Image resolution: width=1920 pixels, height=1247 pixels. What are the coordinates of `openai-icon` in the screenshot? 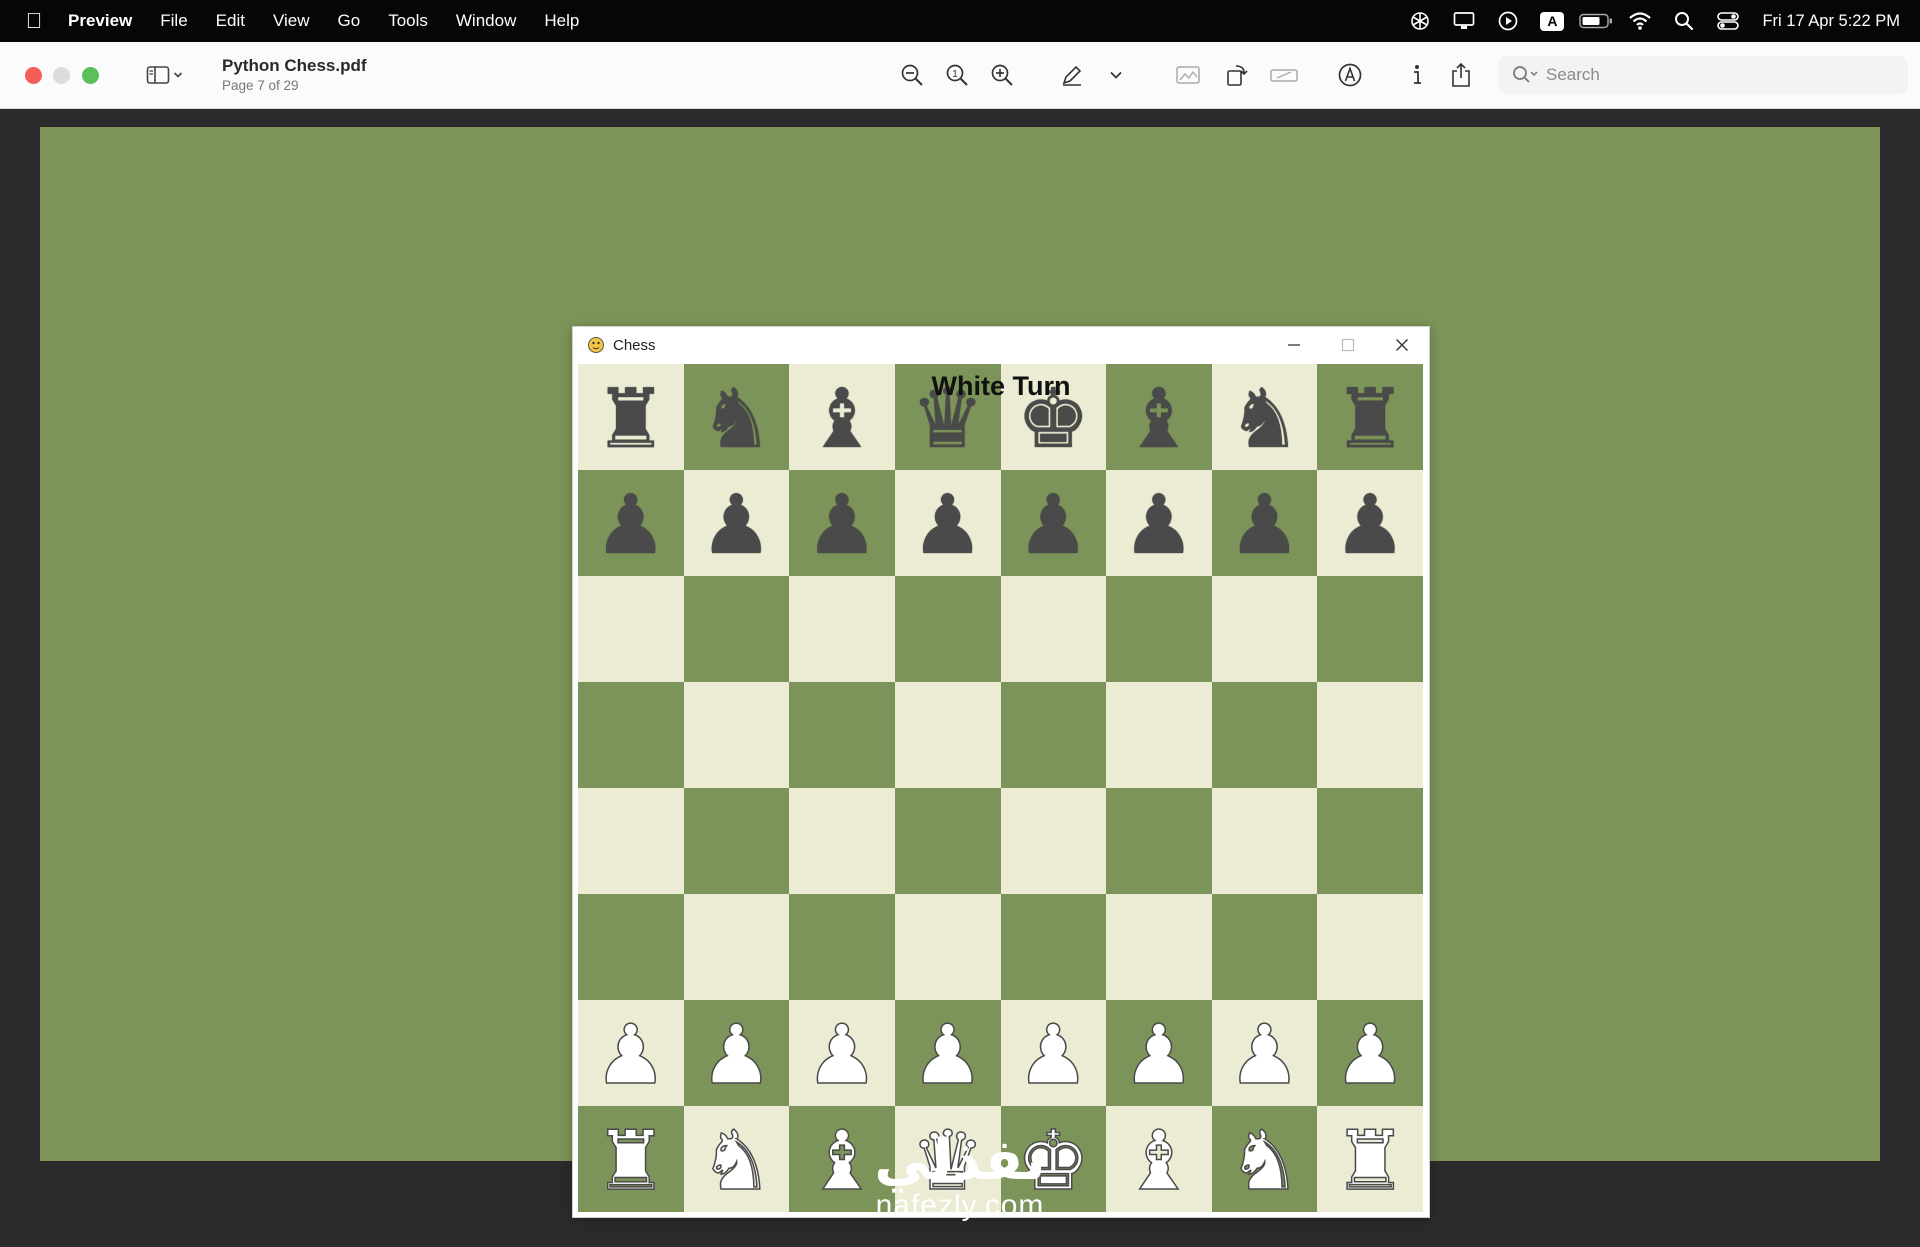 It's located at (1420, 21).